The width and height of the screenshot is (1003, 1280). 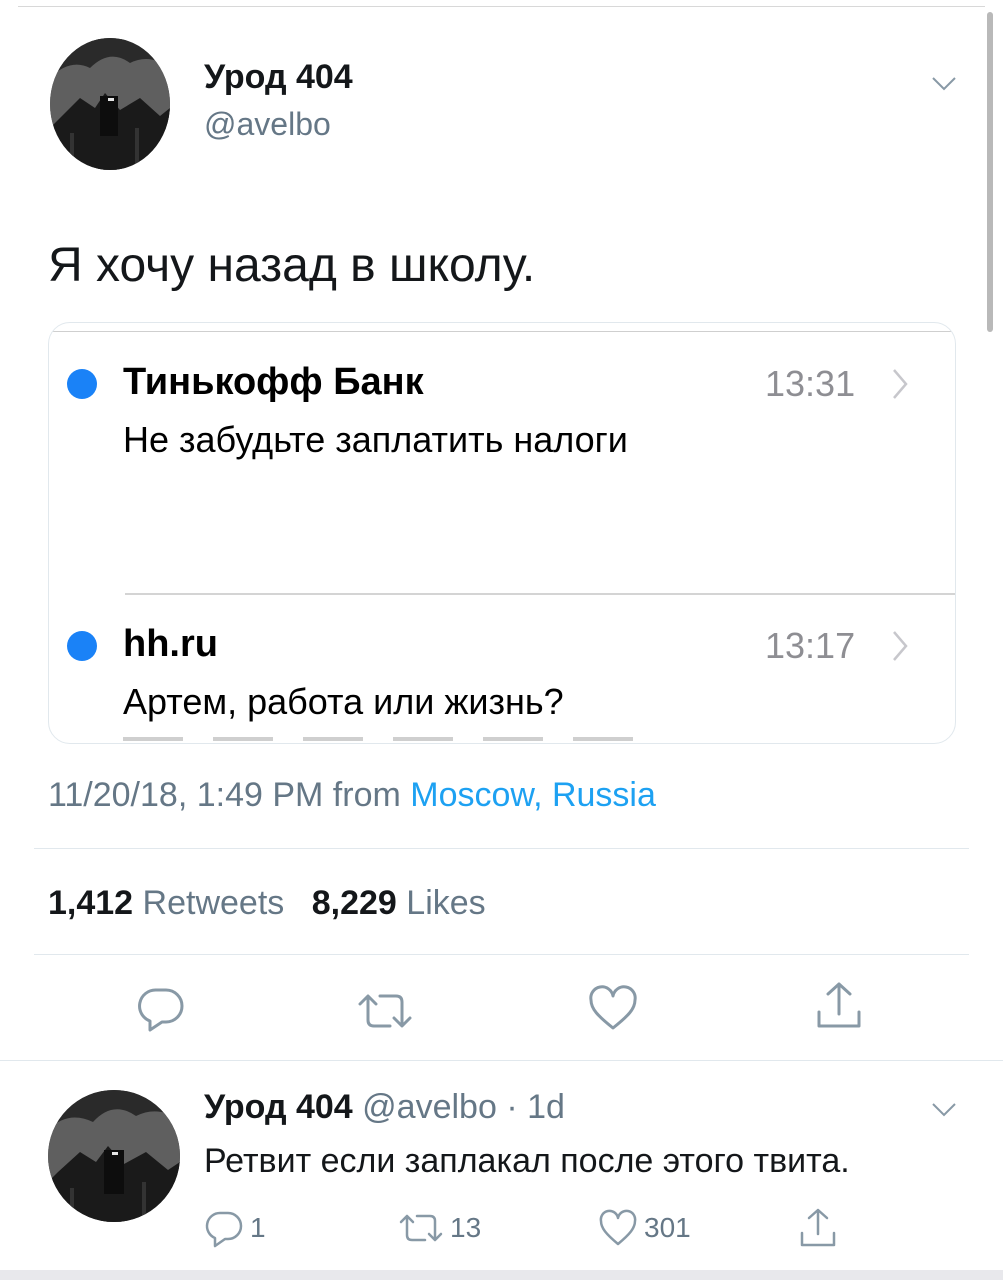 What do you see at coordinates (214, 903) in the screenshot?
I see `retweets-label: Retweets` at bounding box center [214, 903].